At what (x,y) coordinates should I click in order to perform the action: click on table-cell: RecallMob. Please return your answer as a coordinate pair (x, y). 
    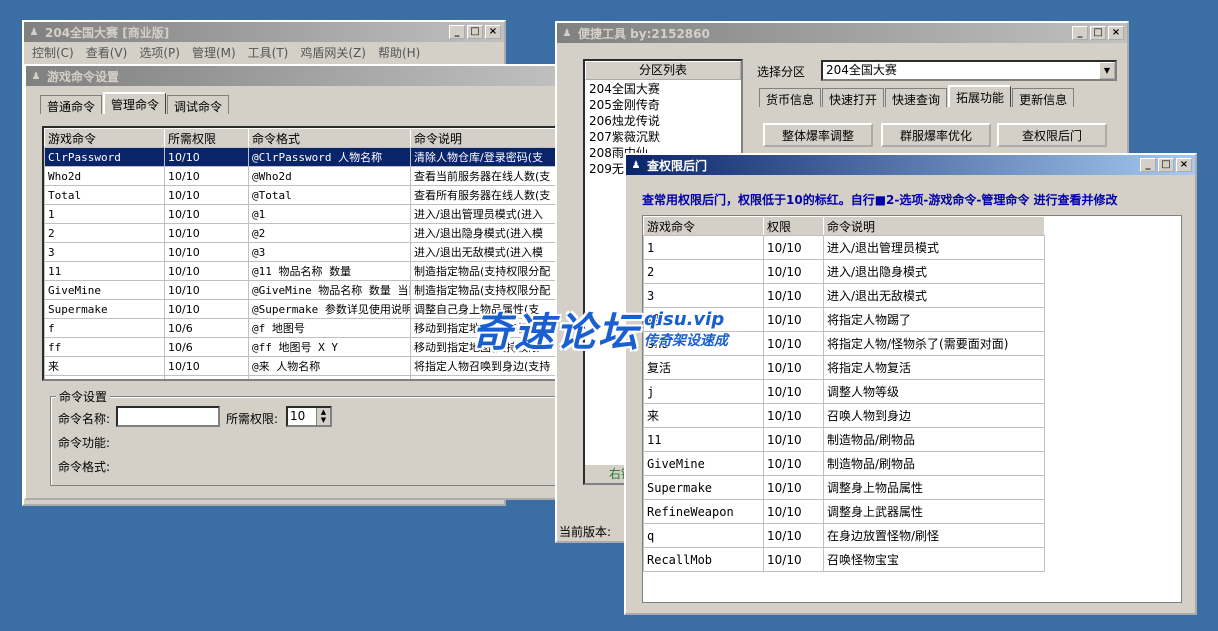
    Looking at the image, I should click on (703, 559).